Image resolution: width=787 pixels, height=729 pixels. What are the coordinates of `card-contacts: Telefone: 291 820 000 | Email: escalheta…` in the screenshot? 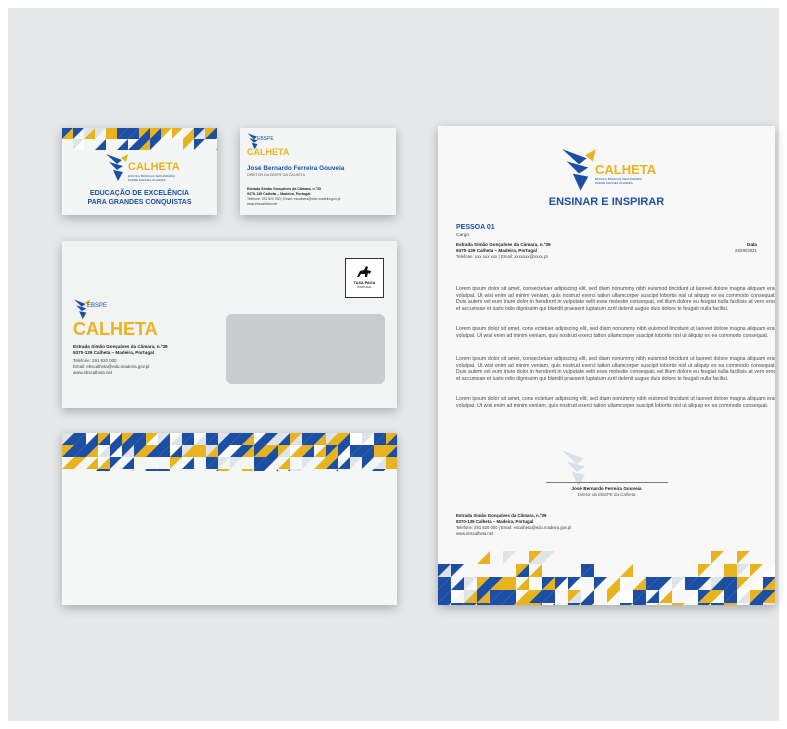 It's located at (294, 199).